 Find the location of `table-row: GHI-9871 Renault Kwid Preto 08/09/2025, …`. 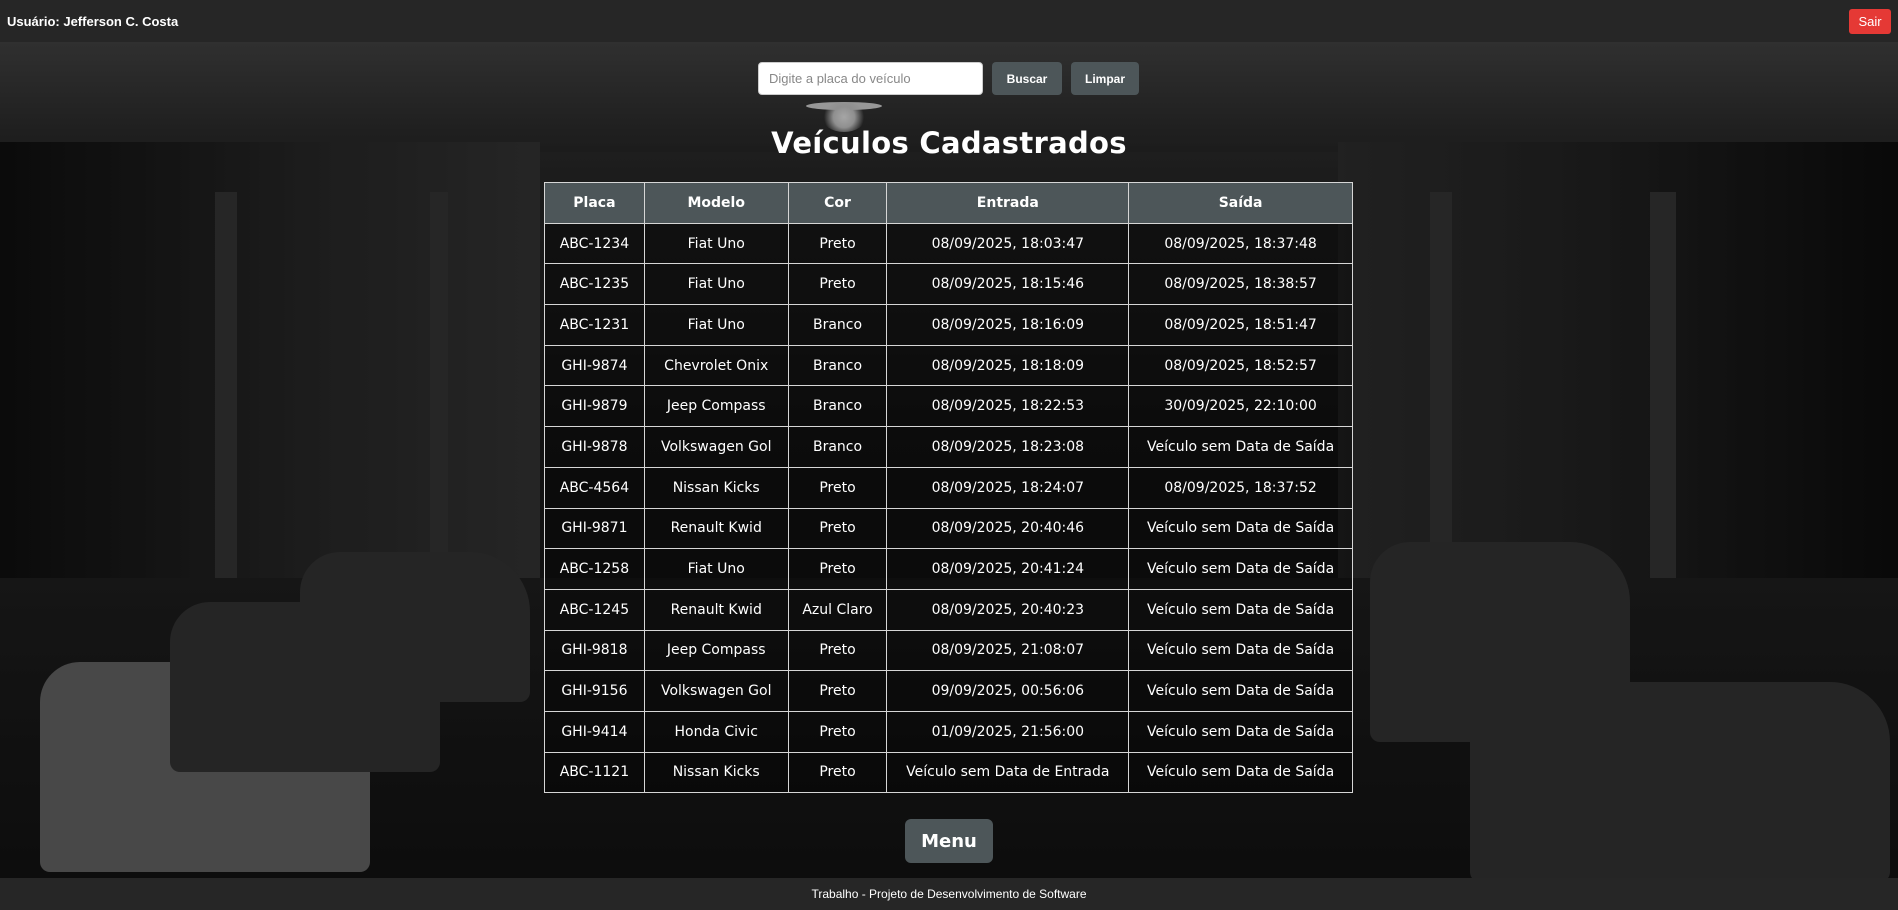

table-row: GHI-9871 Renault Kwid Preto 08/09/2025, … is located at coordinates (948, 528).